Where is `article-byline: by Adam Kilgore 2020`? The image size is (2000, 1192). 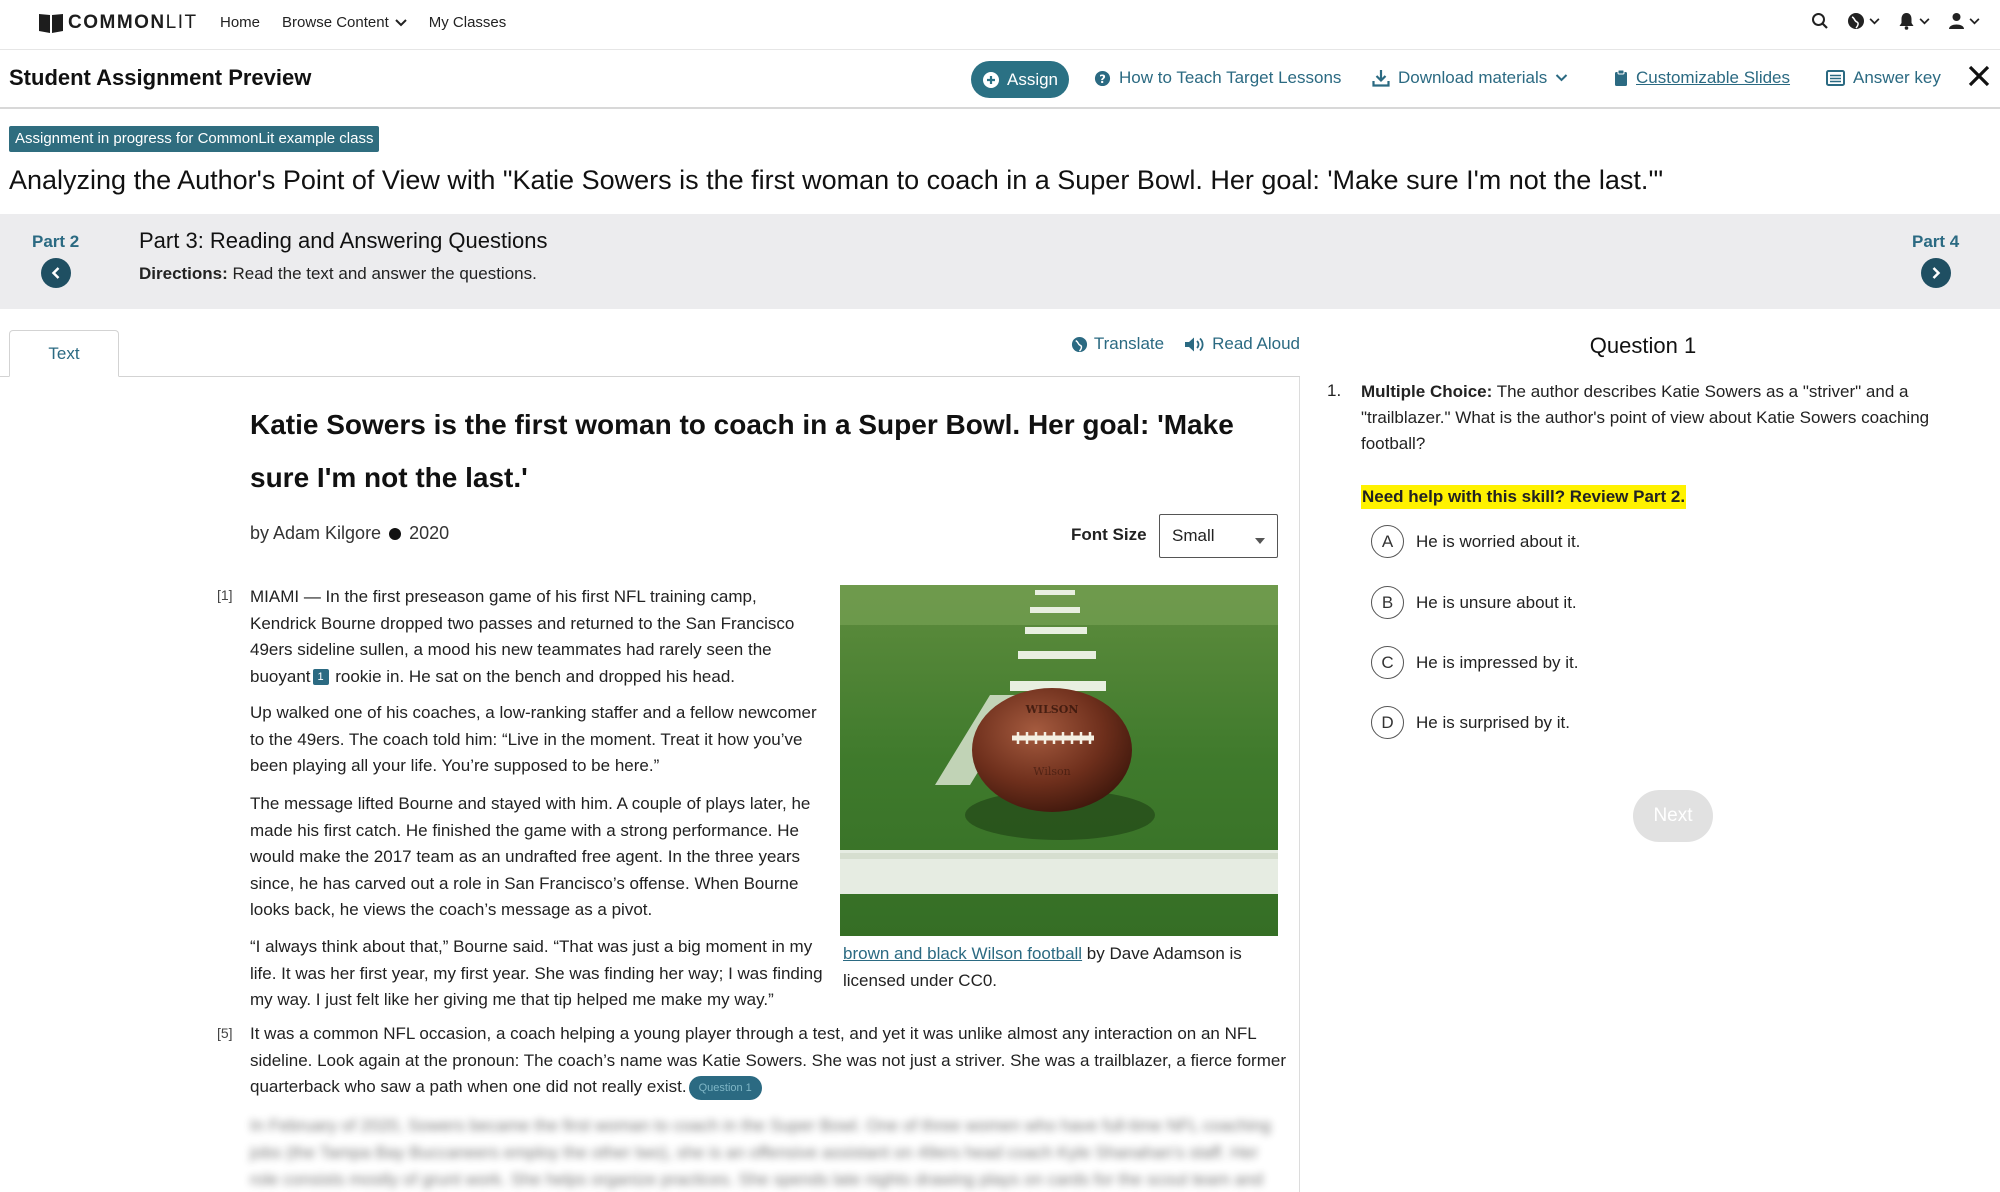 article-byline: by Adam Kilgore 2020 is located at coordinates (349, 533).